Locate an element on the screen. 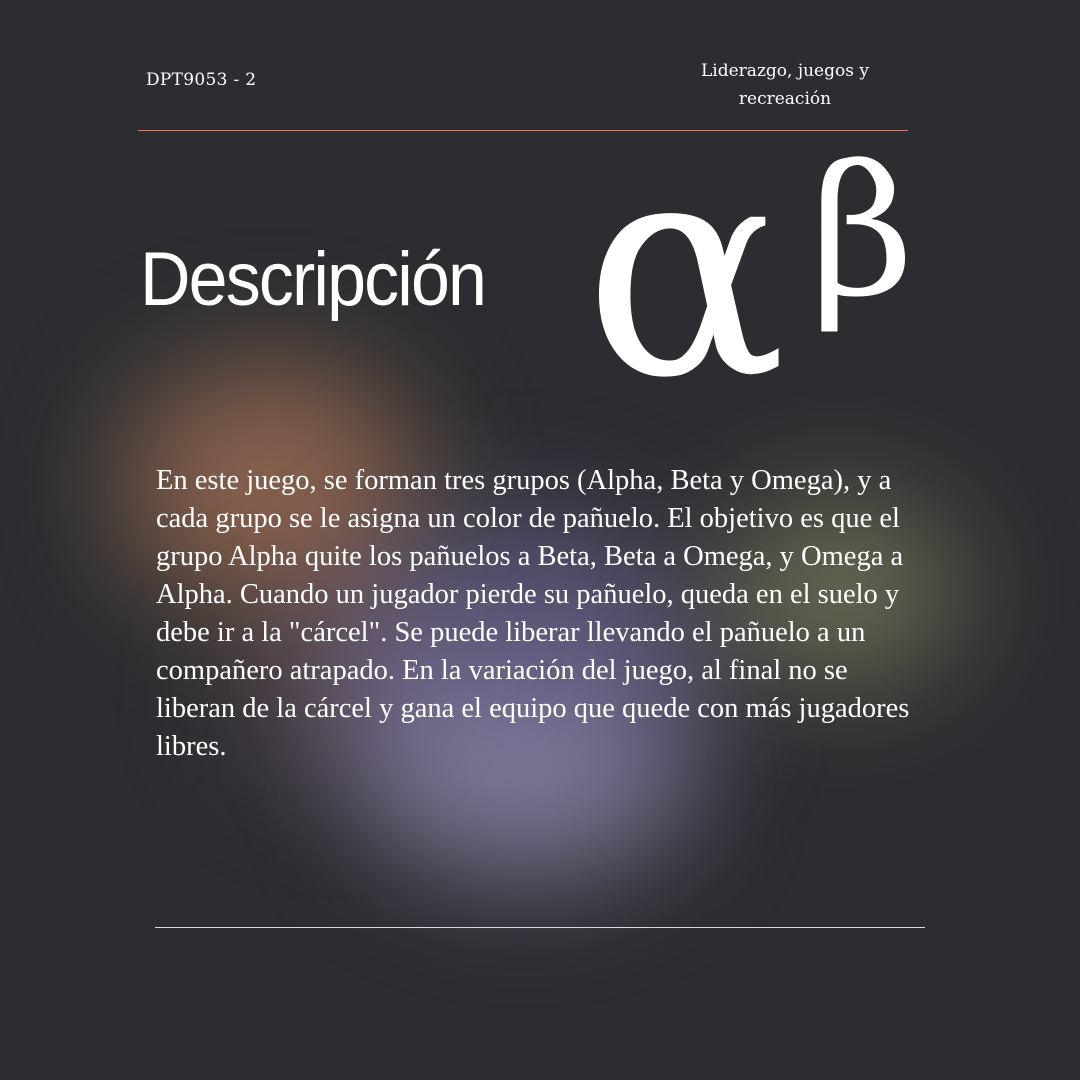 The height and width of the screenshot is (1080, 1080). bottom-divider is located at coordinates (540, 927).